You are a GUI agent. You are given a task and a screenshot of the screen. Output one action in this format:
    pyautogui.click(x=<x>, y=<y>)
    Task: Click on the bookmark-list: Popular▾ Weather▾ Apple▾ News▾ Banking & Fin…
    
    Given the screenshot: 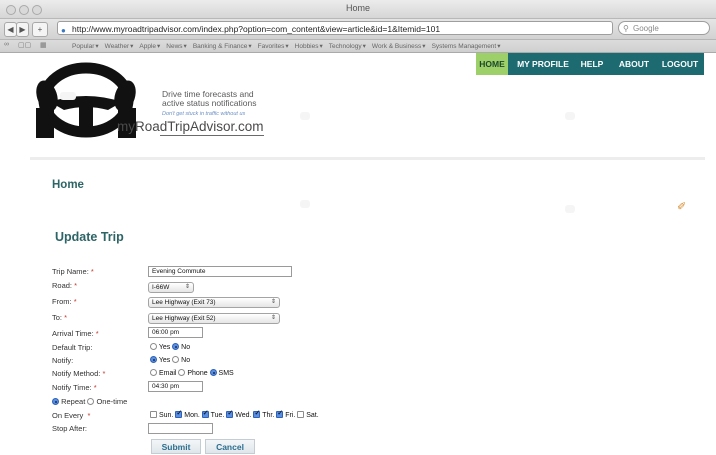 What is the action you would take?
    pyautogui.click(x=289, y=46)
    